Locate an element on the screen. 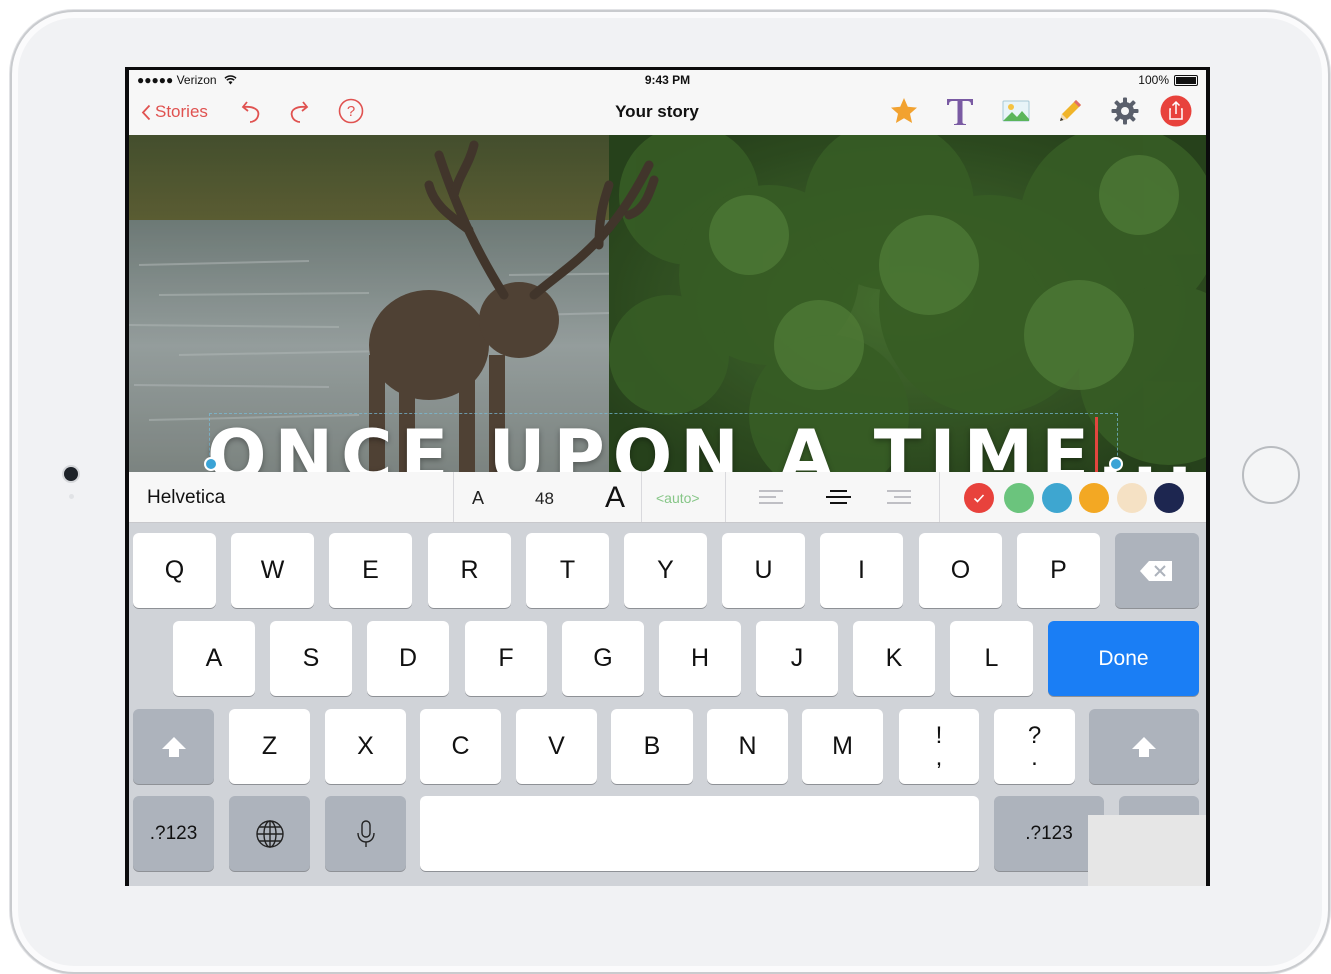  format-toolbar: Helvetica A 48 A <auto> is located at coordinates (667, 497).